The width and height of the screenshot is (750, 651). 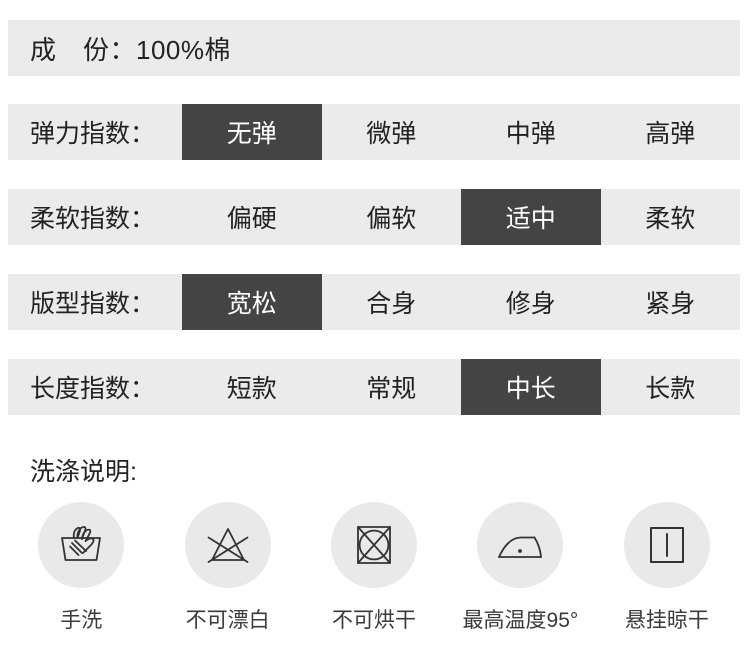 I want to click on index-row-elastic: 弹力指数： 无弹 微弹 中弹 高弹, so click(x=374, y=132).